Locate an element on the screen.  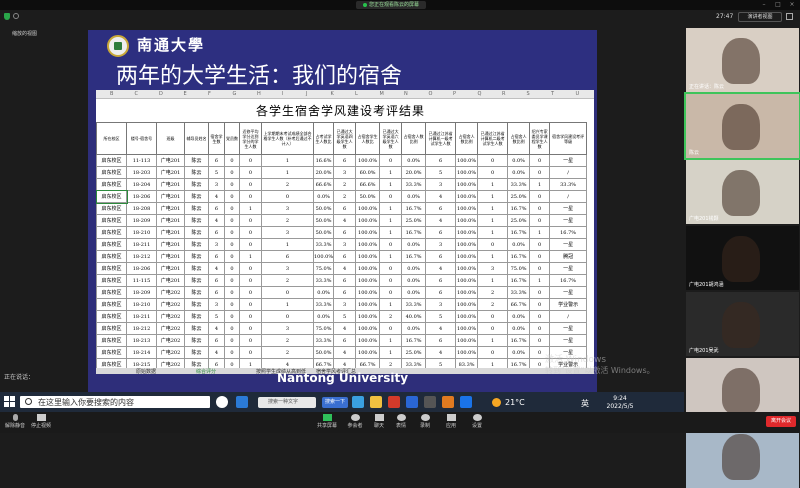
column-letter: O is located at coordinates (431, 94).